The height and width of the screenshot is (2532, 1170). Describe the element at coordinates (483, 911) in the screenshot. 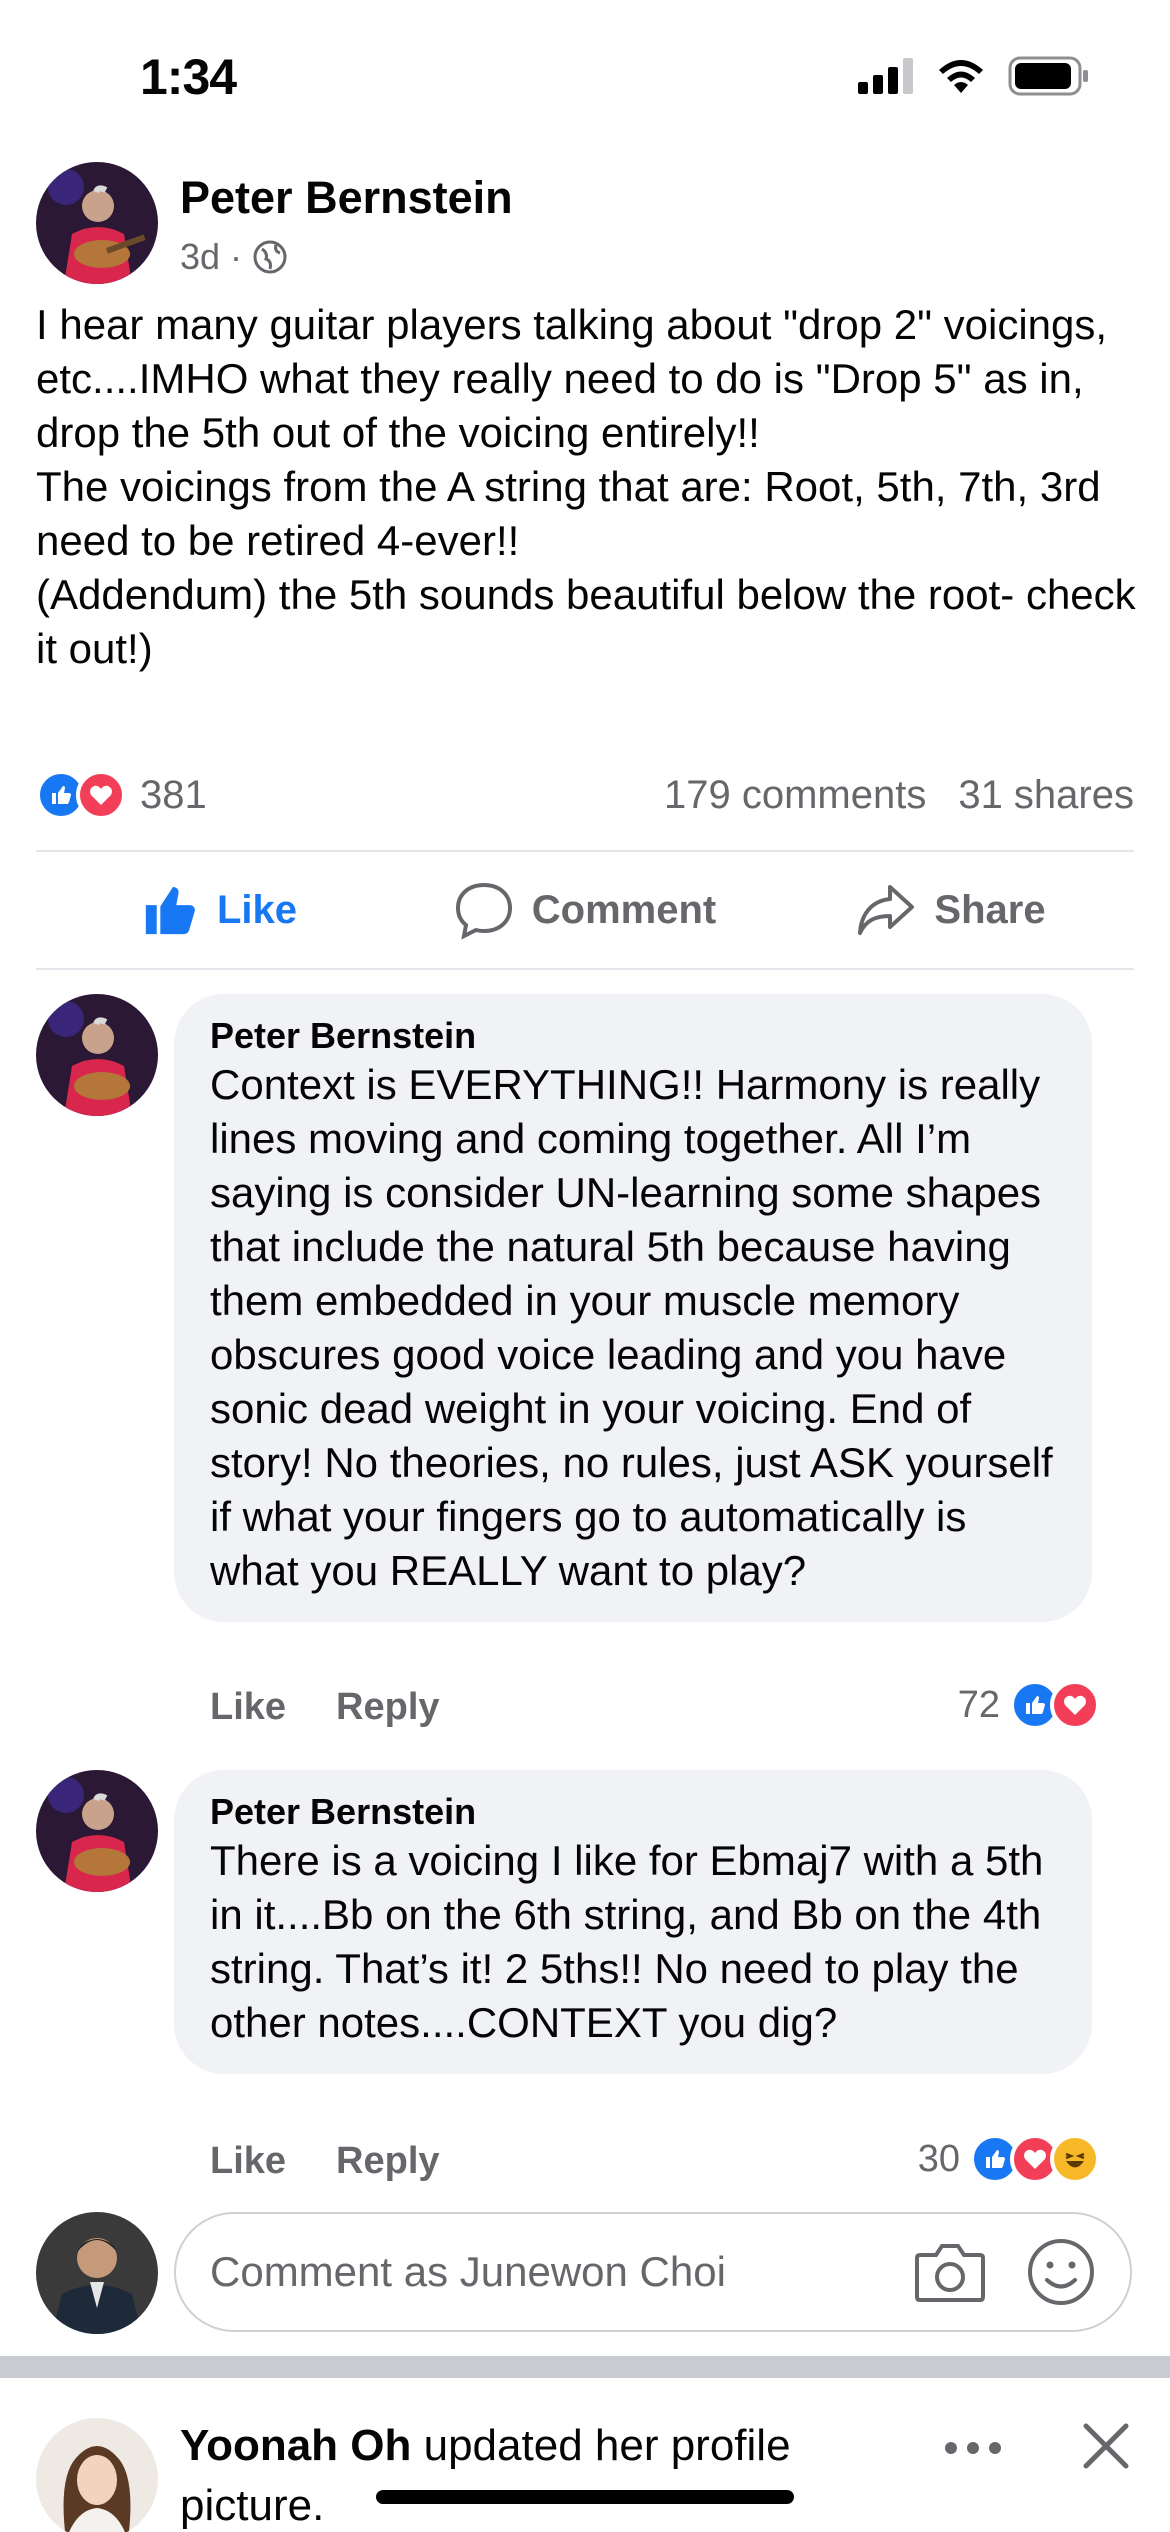

I see `comment-icon` at that location.